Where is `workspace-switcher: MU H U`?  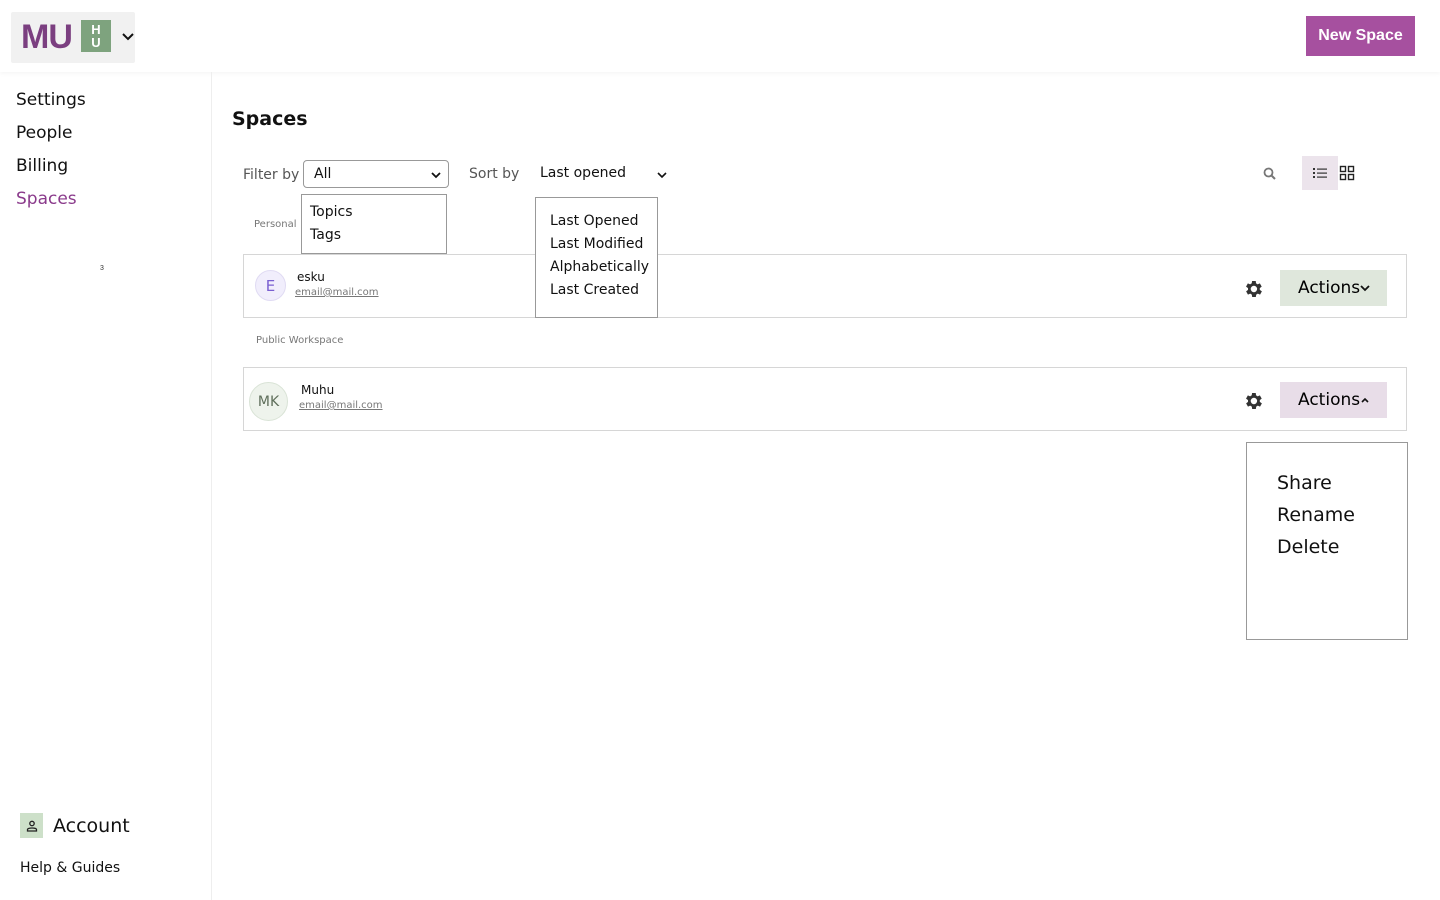 workspace-switcher: MU H U is located at coordinates (73, 37).